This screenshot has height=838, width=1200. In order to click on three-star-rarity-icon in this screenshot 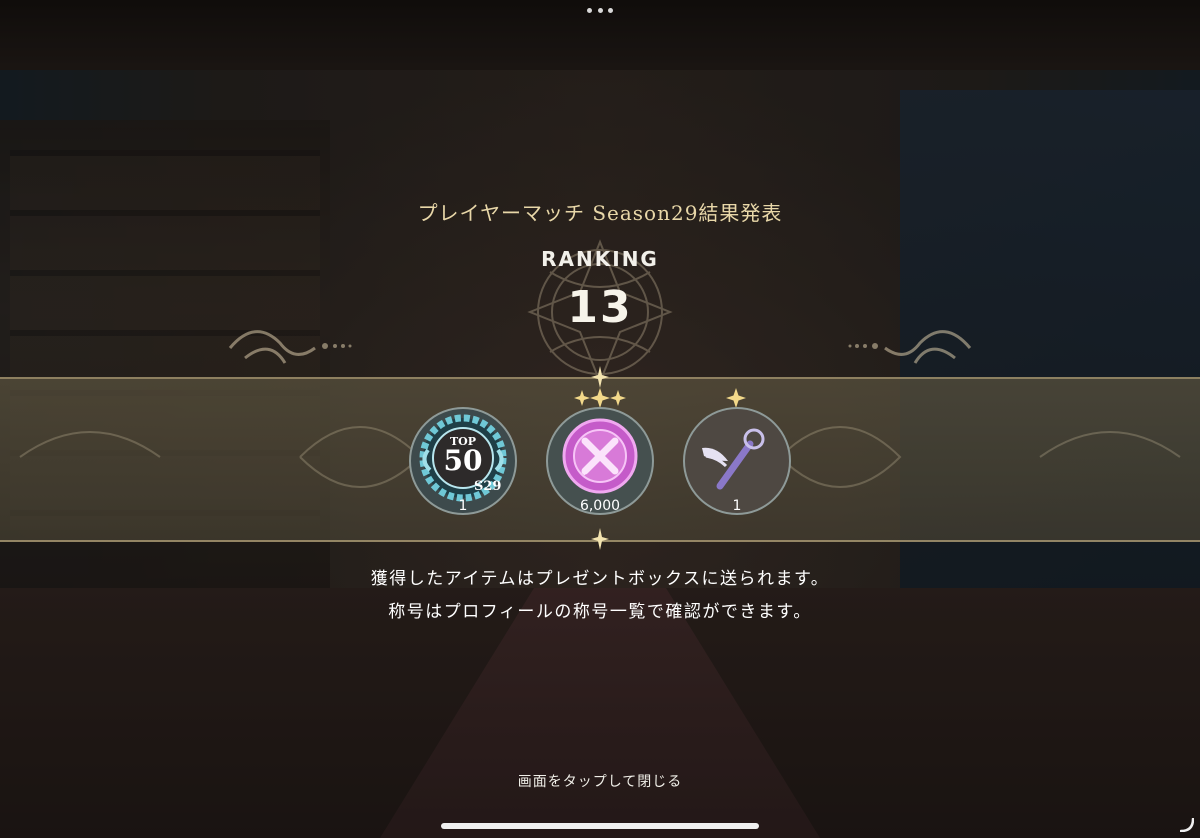, I will do `click(600, 398)`.